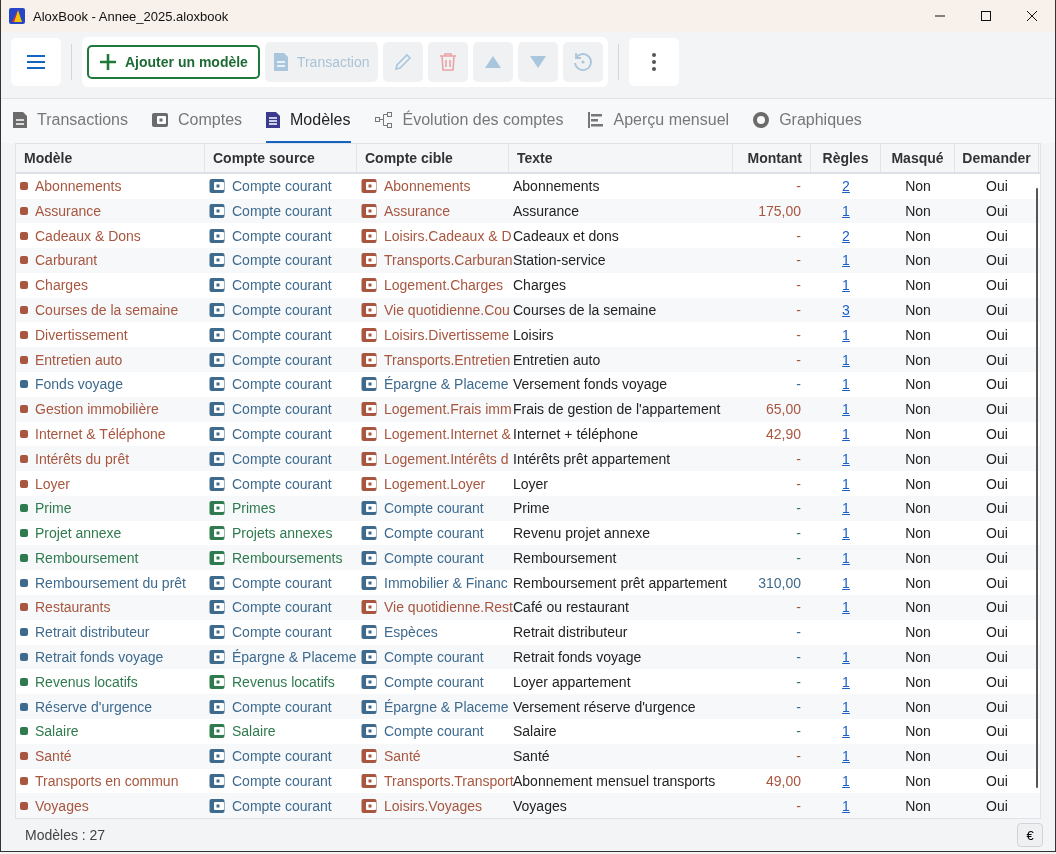 The height and width of the screenshot is (854, 1056). What do you see at coordinates (110, 158) in the screenshot?
I see `column-header: Modèle` at bounding box center [110, 158].